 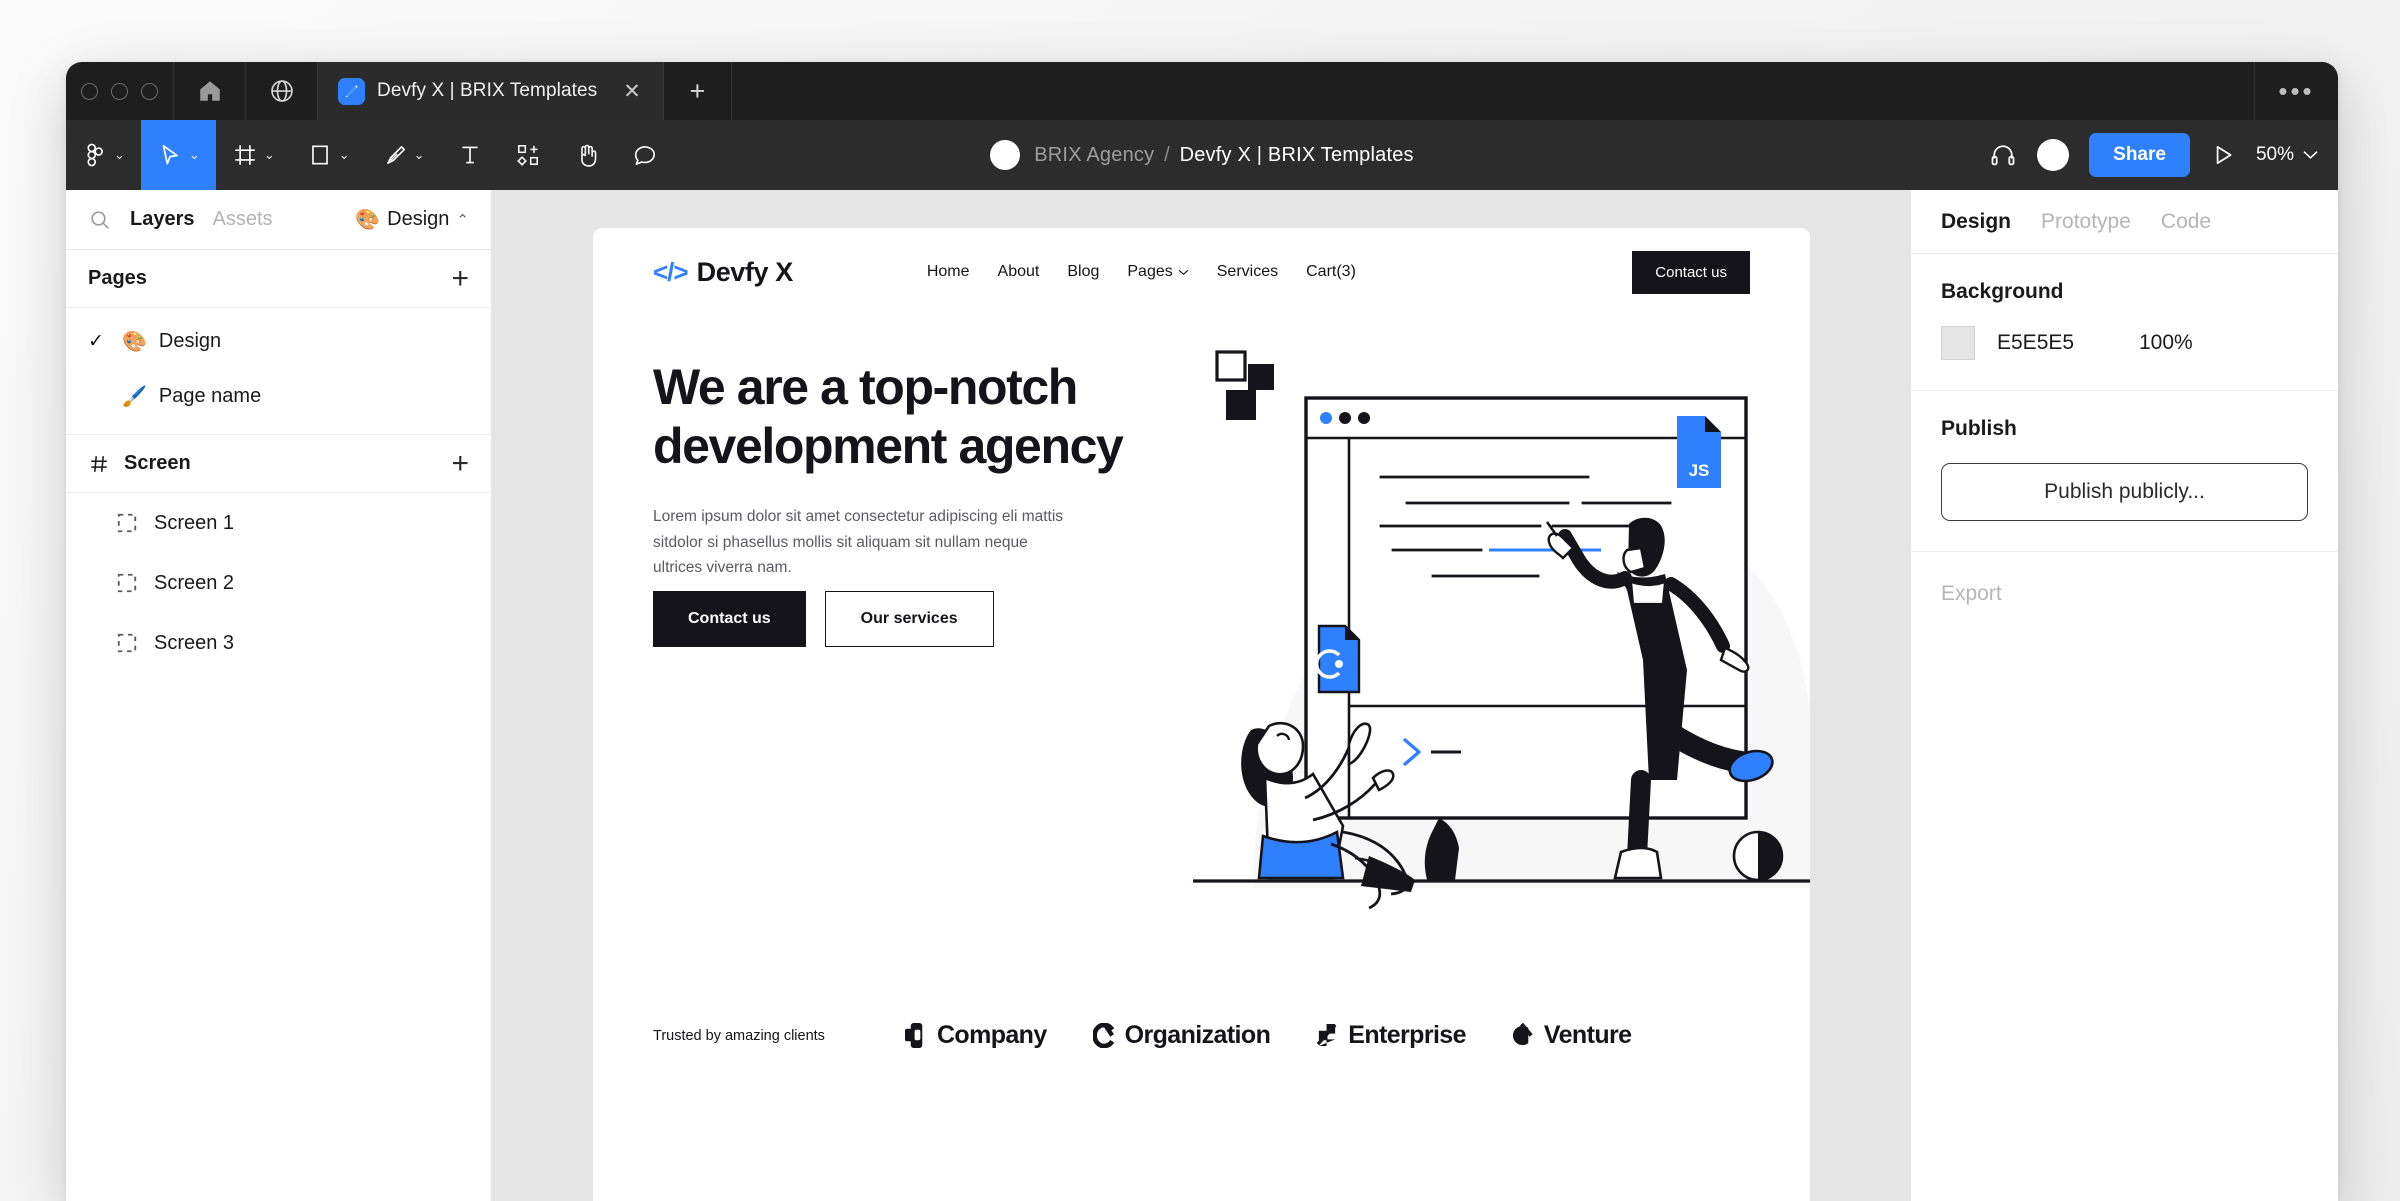 I want to click on minimize-window-icon, so click(x=119, y=91).